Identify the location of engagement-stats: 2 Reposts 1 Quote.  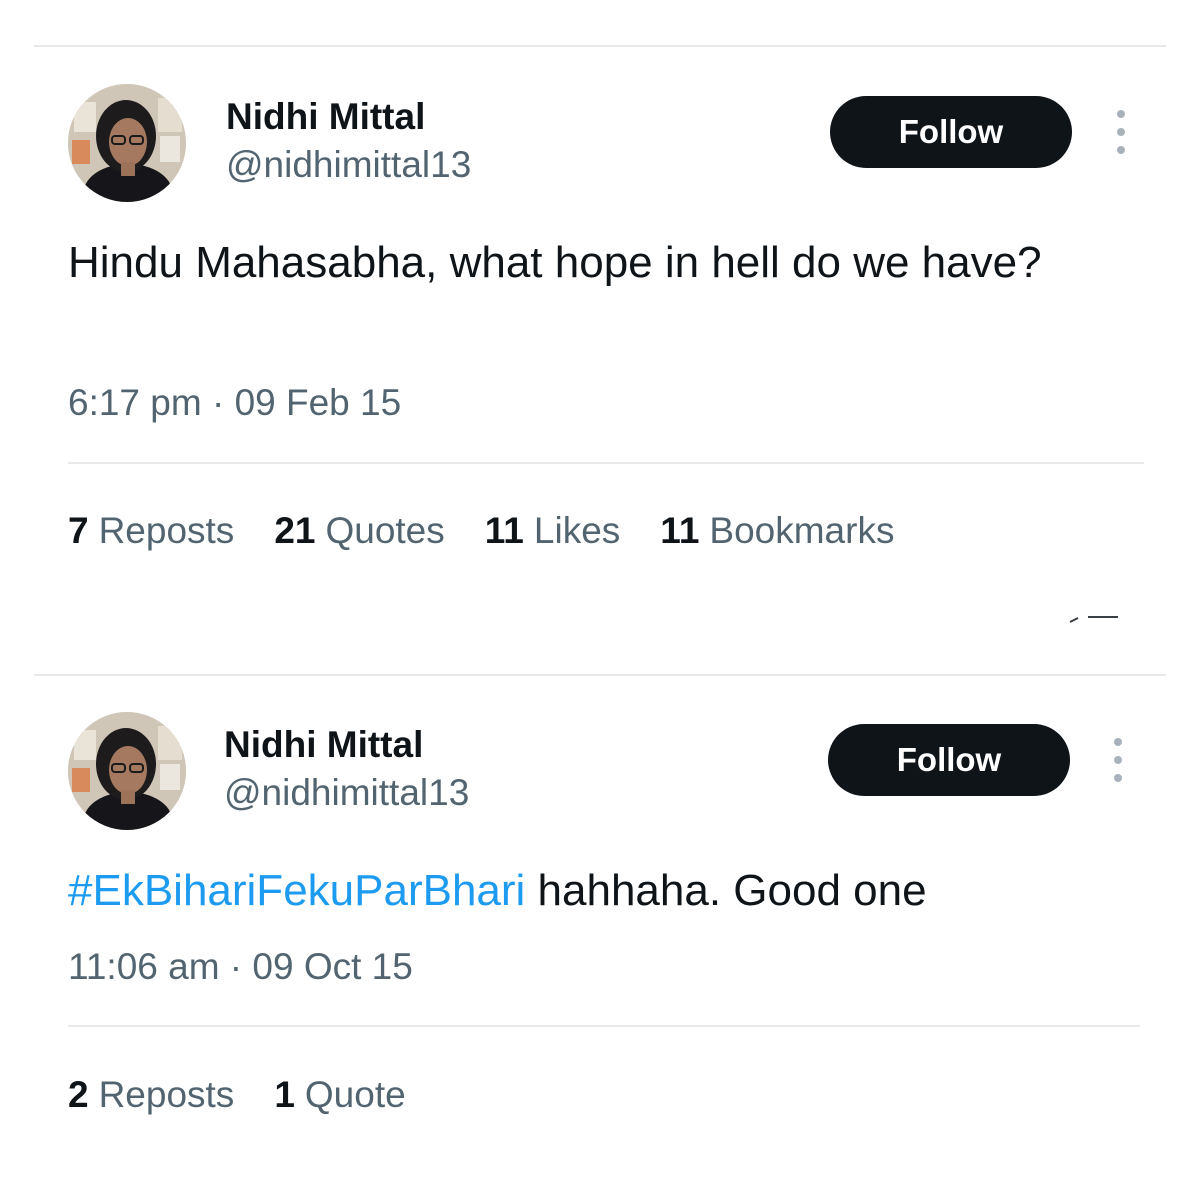
(237, 1095).